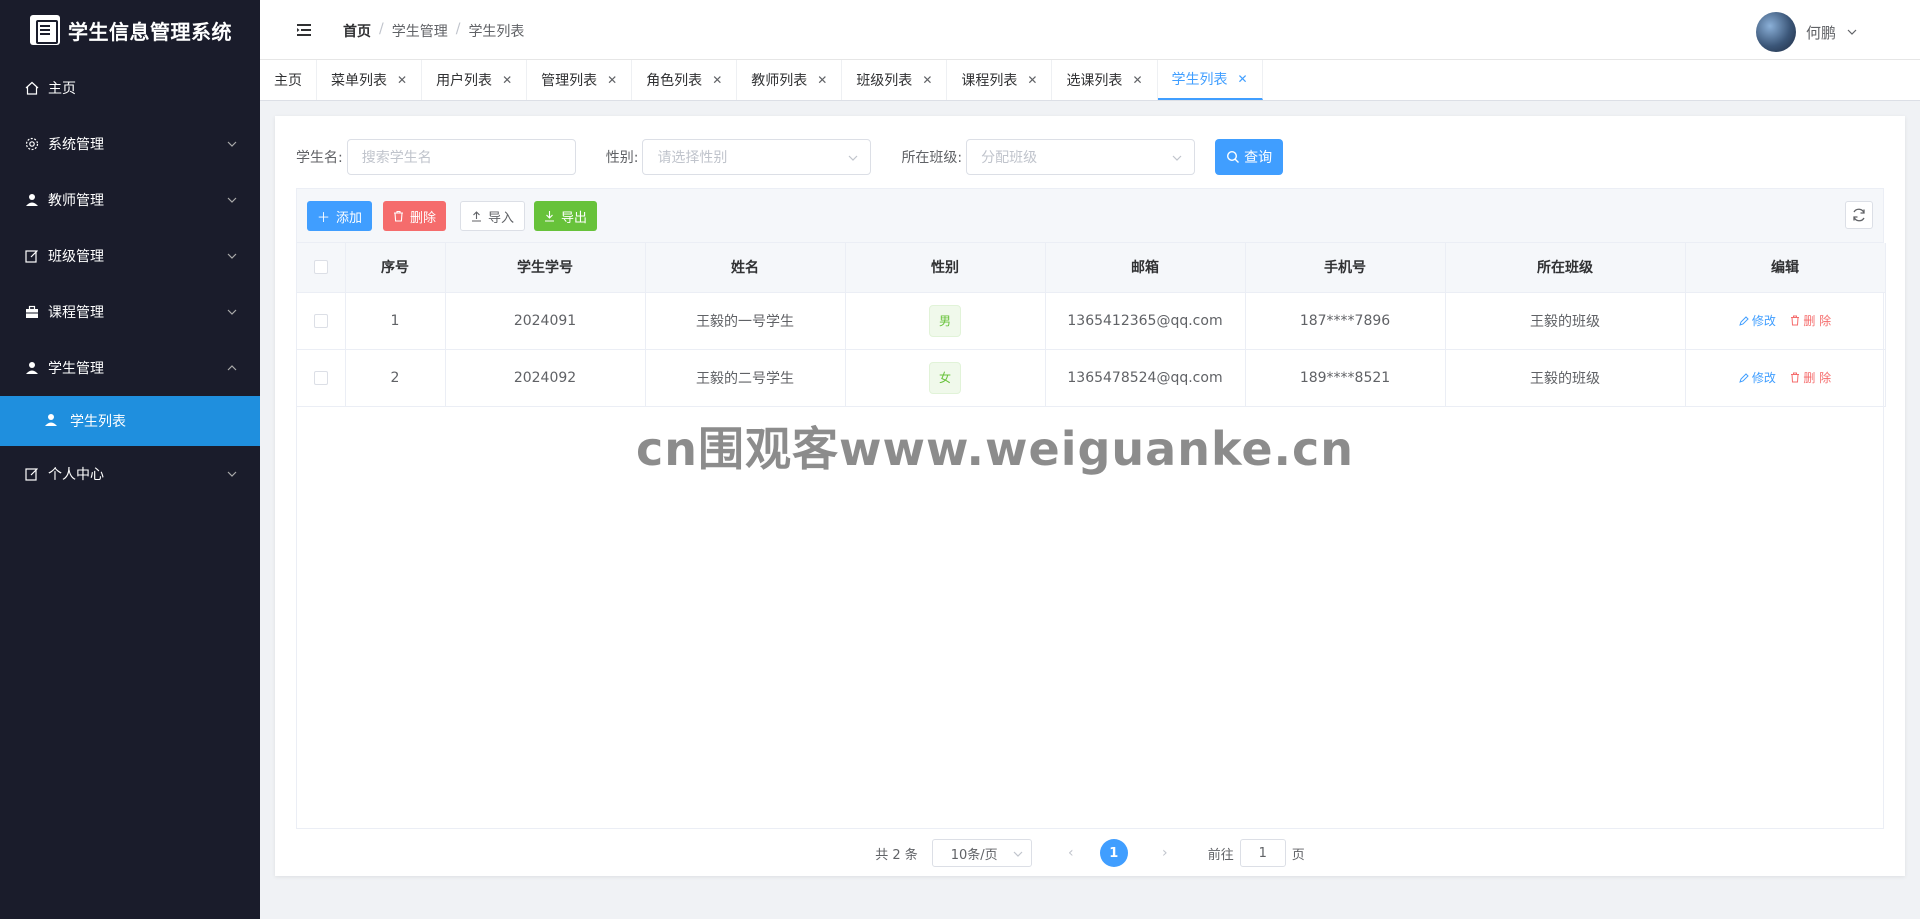 Image resolution: width=1920 pixels, height=919 pixels. I want to click on tab-teacher-list: 教师列表 ✕, so click(790, 80).